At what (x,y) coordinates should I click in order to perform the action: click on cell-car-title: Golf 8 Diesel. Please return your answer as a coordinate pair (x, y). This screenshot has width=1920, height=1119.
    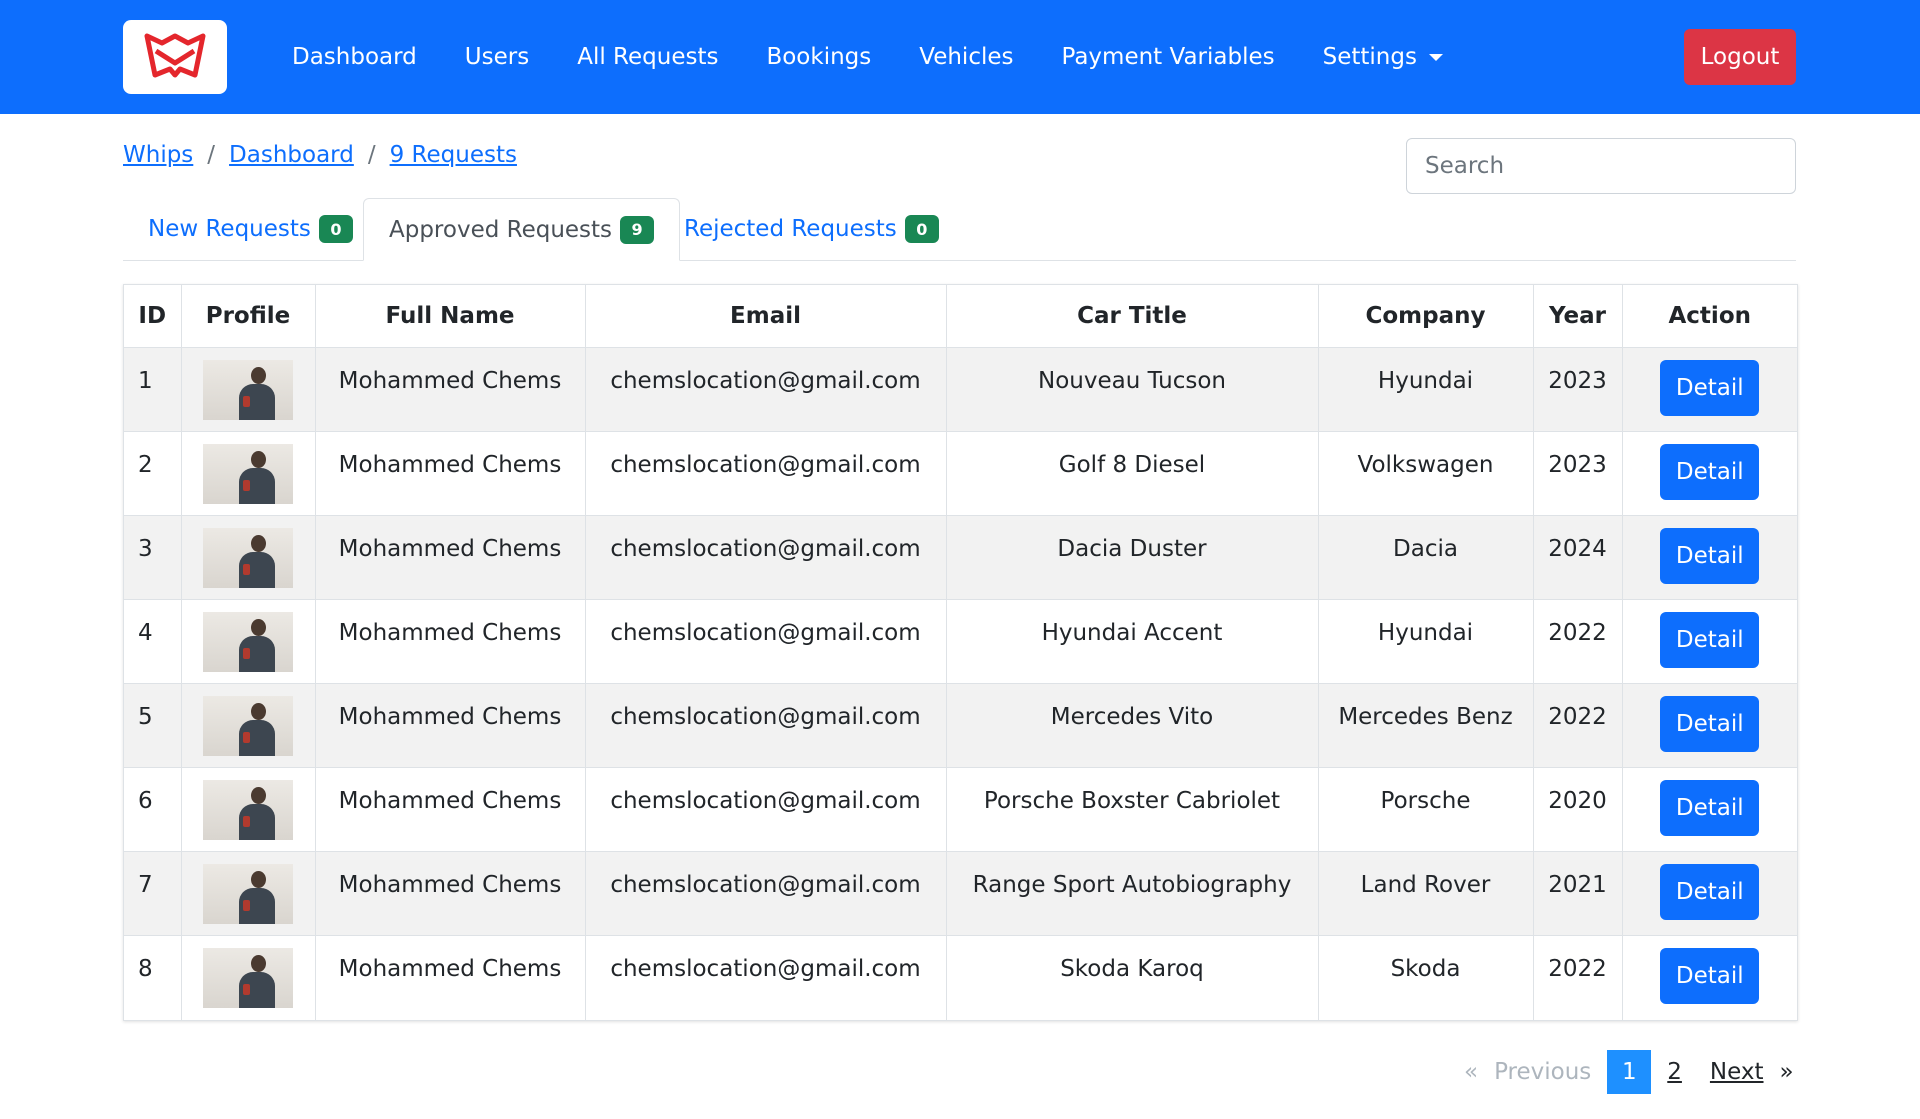
    Looking at the image, I should click on (1132, 473).